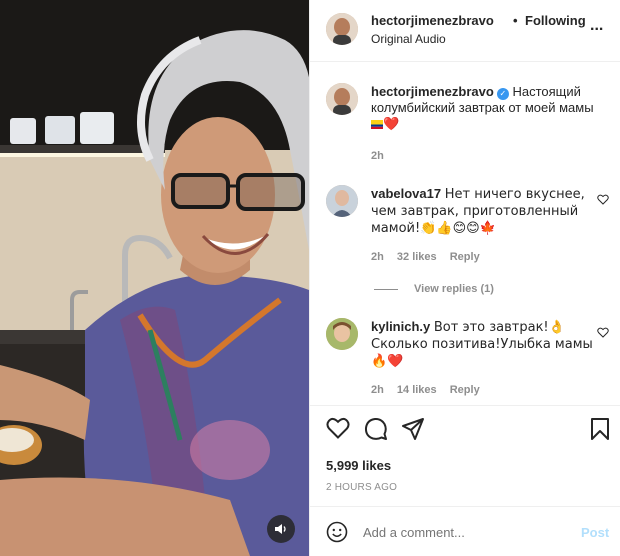 The height and width of the screenshot is (556, 620). What do you see at coordinates (417, 257) in the screenshot?
I see `comment-likes-count: 32 likes` at bounding box center [417, 257].